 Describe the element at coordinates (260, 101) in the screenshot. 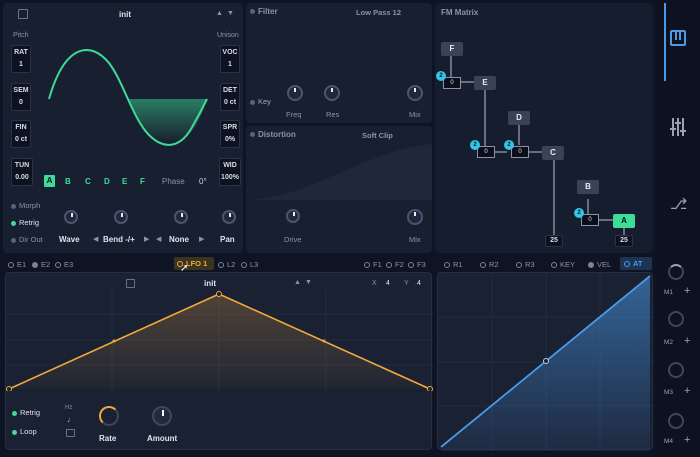

I see `filter-key-toggle: Key` at that location.